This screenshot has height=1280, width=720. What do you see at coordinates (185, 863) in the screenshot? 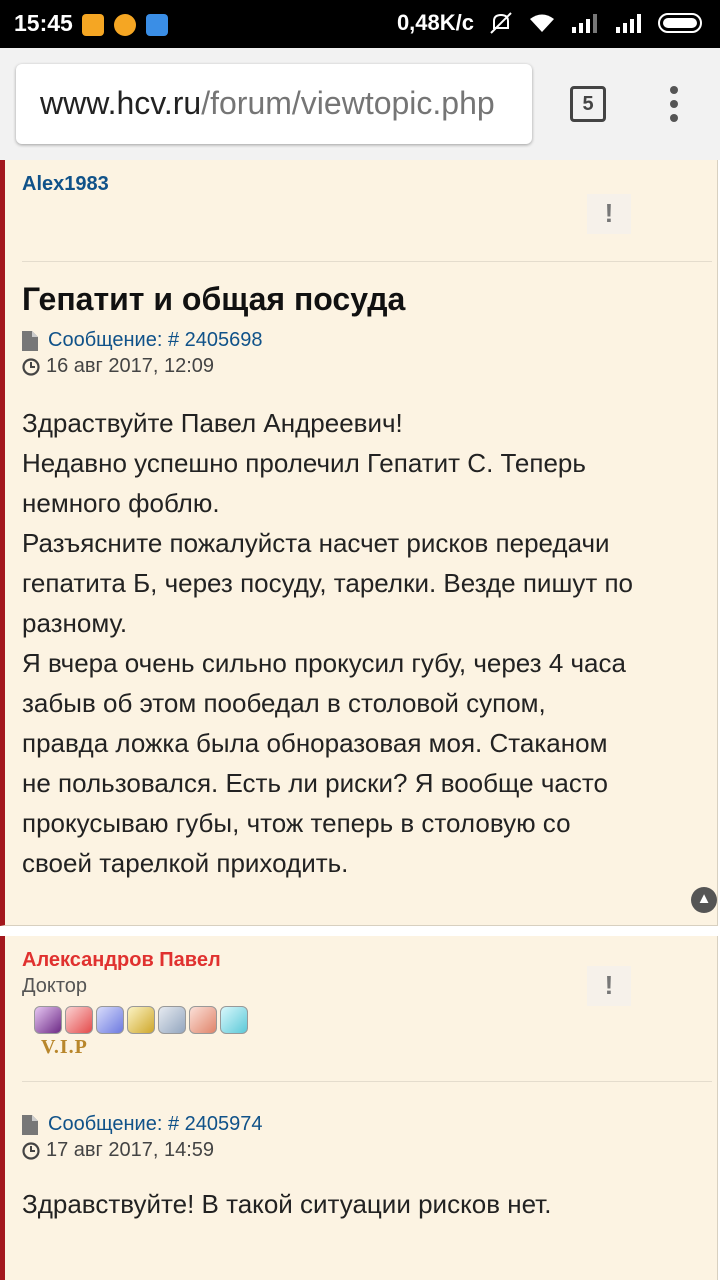
I see `post-body-line: своей тарелкой приходить.` at bounding box center [185, 863].